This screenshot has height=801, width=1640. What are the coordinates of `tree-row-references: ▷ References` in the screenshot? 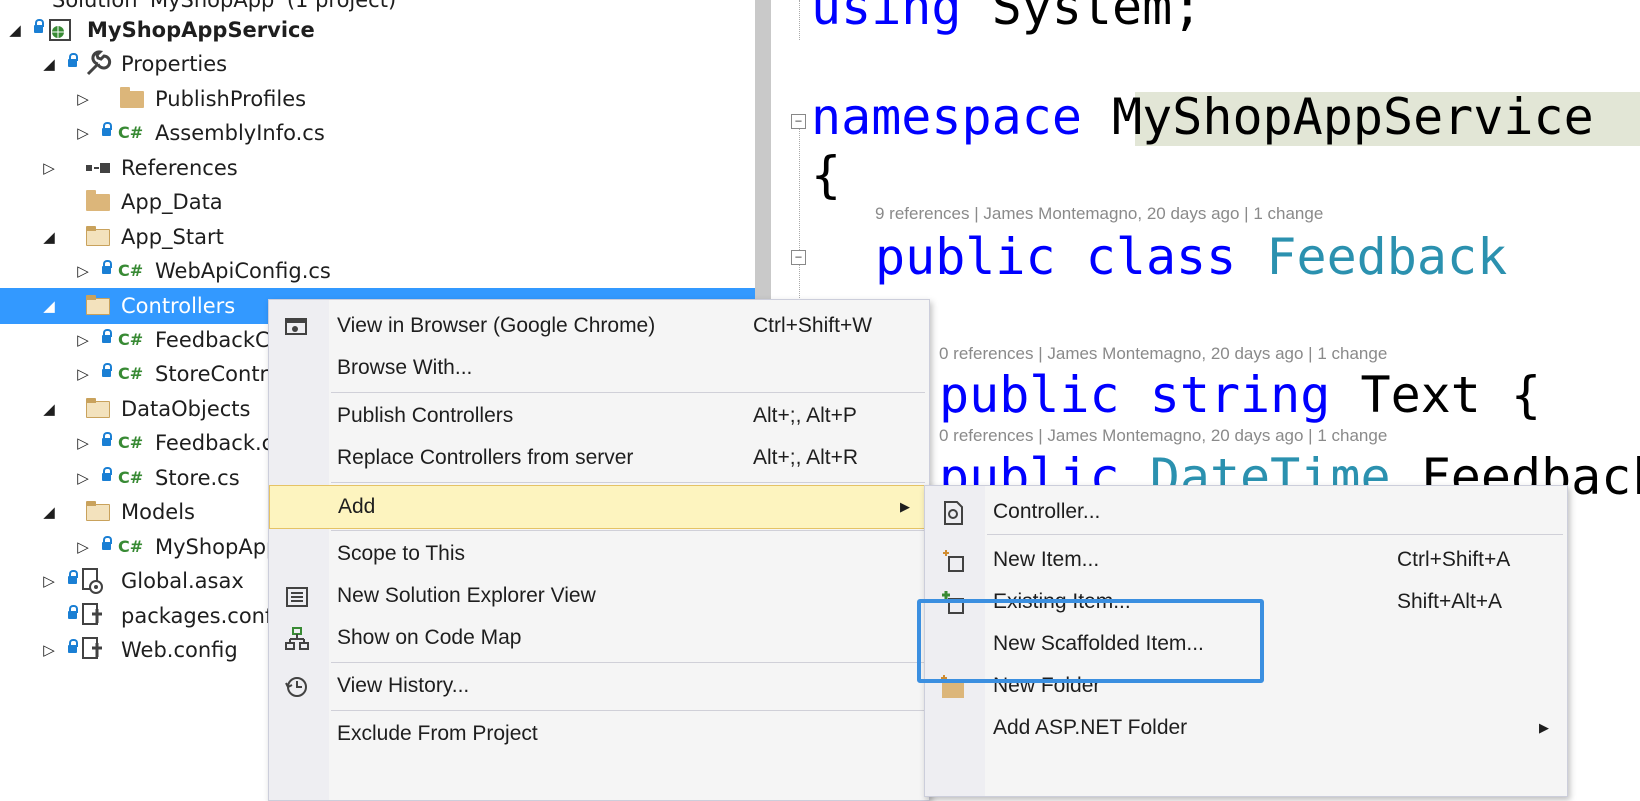 It's located at (377, 168).